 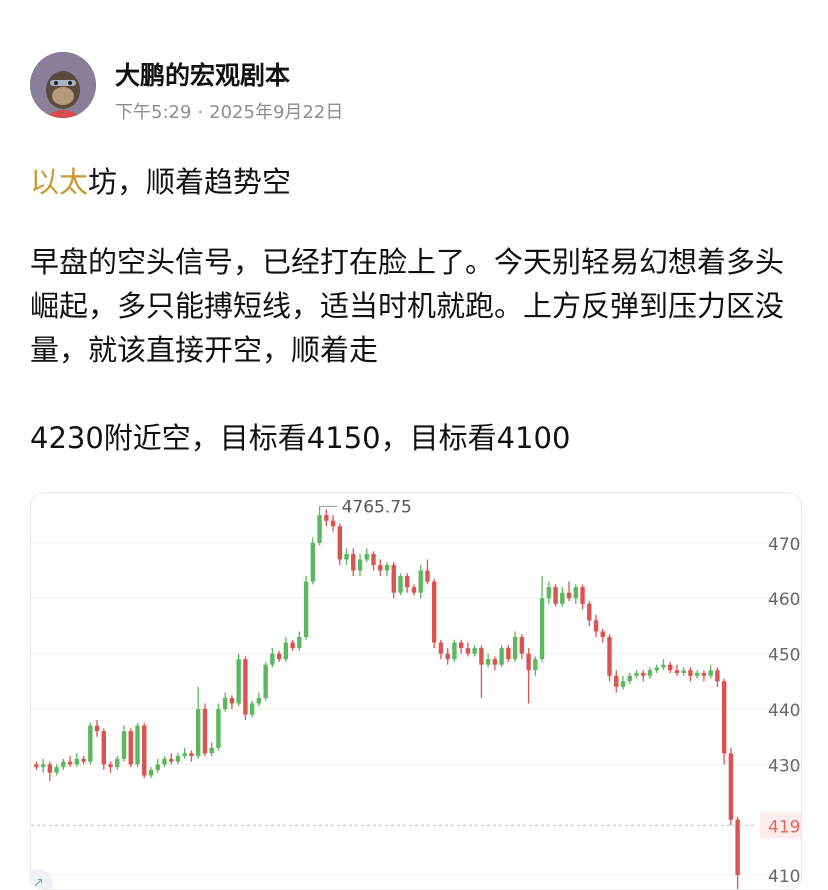 I want to click on ethereum-highlight: 以太, so click(x=59, y=182).